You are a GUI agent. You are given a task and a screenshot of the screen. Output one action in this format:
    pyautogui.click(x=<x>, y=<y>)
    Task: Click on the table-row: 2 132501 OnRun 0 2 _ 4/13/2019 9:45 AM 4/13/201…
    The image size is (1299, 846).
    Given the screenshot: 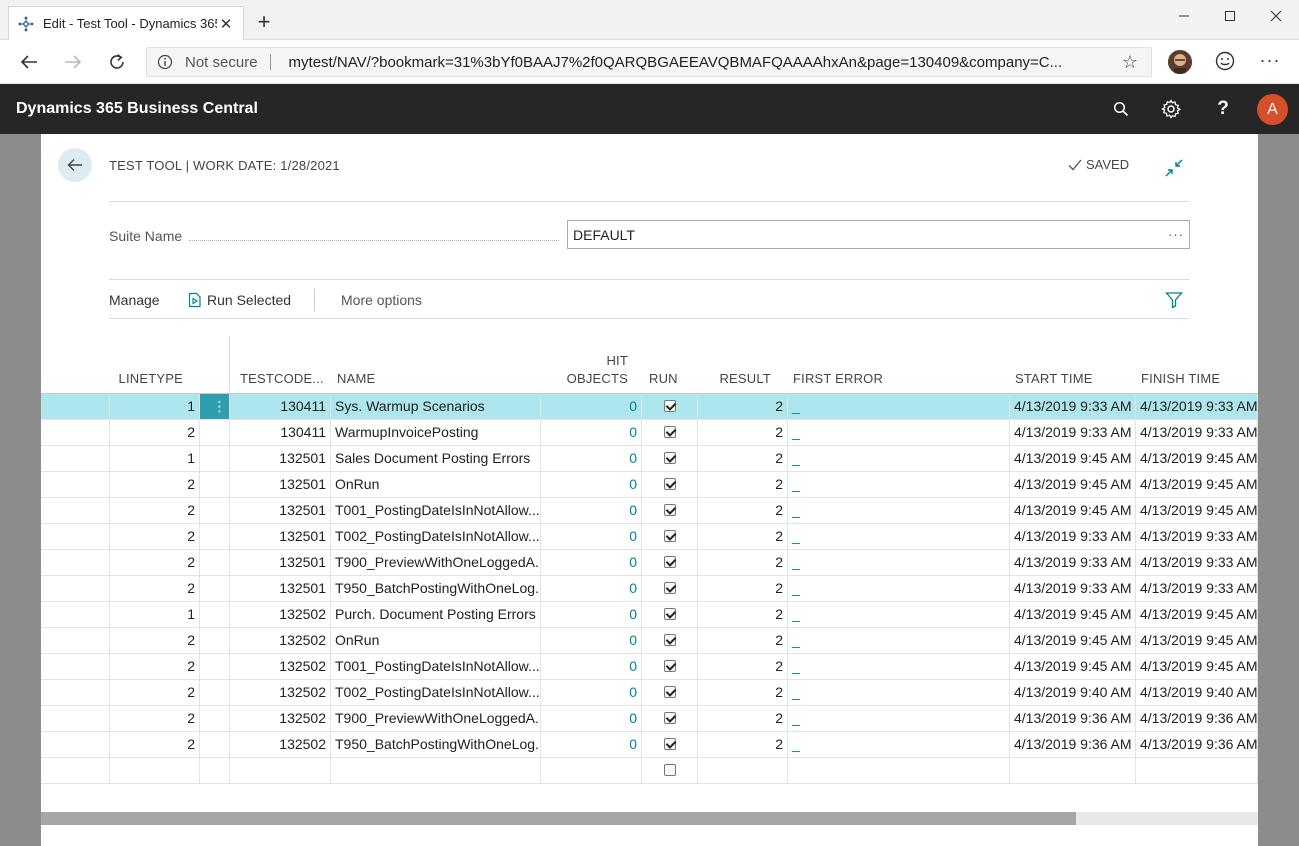 What is the action you would take?
    pyautogui.click(x=649, y=485)
    